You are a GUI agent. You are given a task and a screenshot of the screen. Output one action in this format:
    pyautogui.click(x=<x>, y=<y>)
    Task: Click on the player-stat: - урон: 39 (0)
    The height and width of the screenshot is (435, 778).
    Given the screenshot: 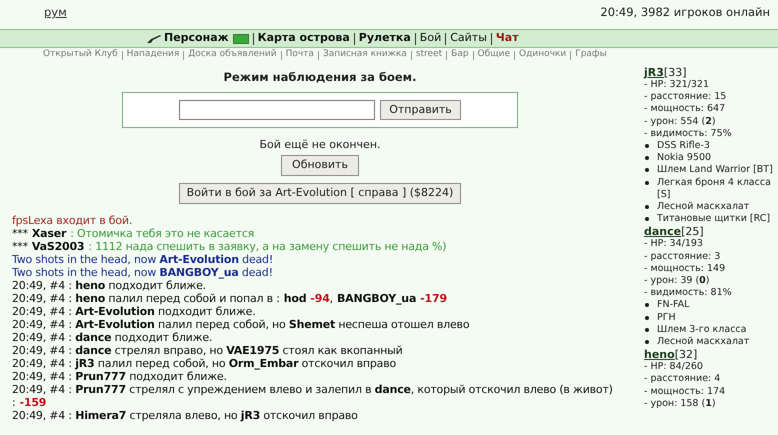 What is the action you would take?
    pyautogui.click(x=677, y=281)
    